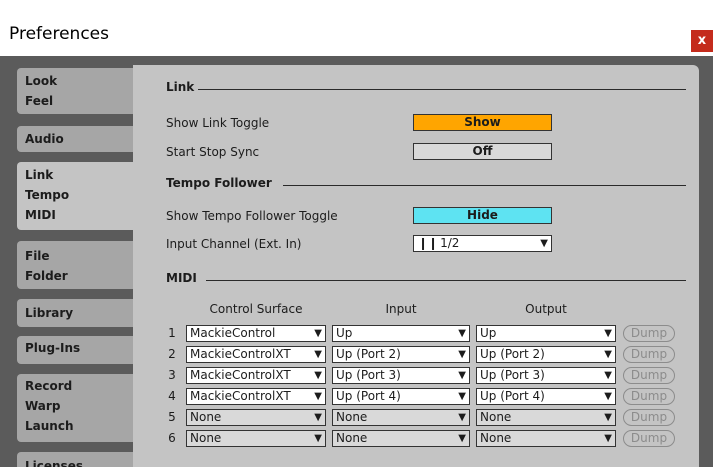 The image size is (713, 467). I want to click on show-tempo-follower-toggle-button: Hide, so click(482, 215).